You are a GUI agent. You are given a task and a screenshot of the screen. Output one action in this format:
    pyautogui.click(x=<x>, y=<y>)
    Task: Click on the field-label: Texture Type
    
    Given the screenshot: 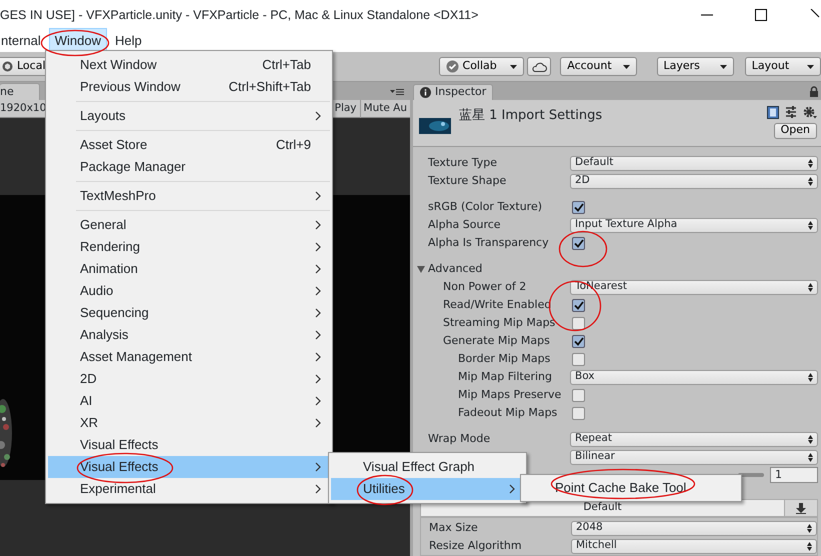 What is the action you would take?
    pyautogui.click(x=463, y=162)
    